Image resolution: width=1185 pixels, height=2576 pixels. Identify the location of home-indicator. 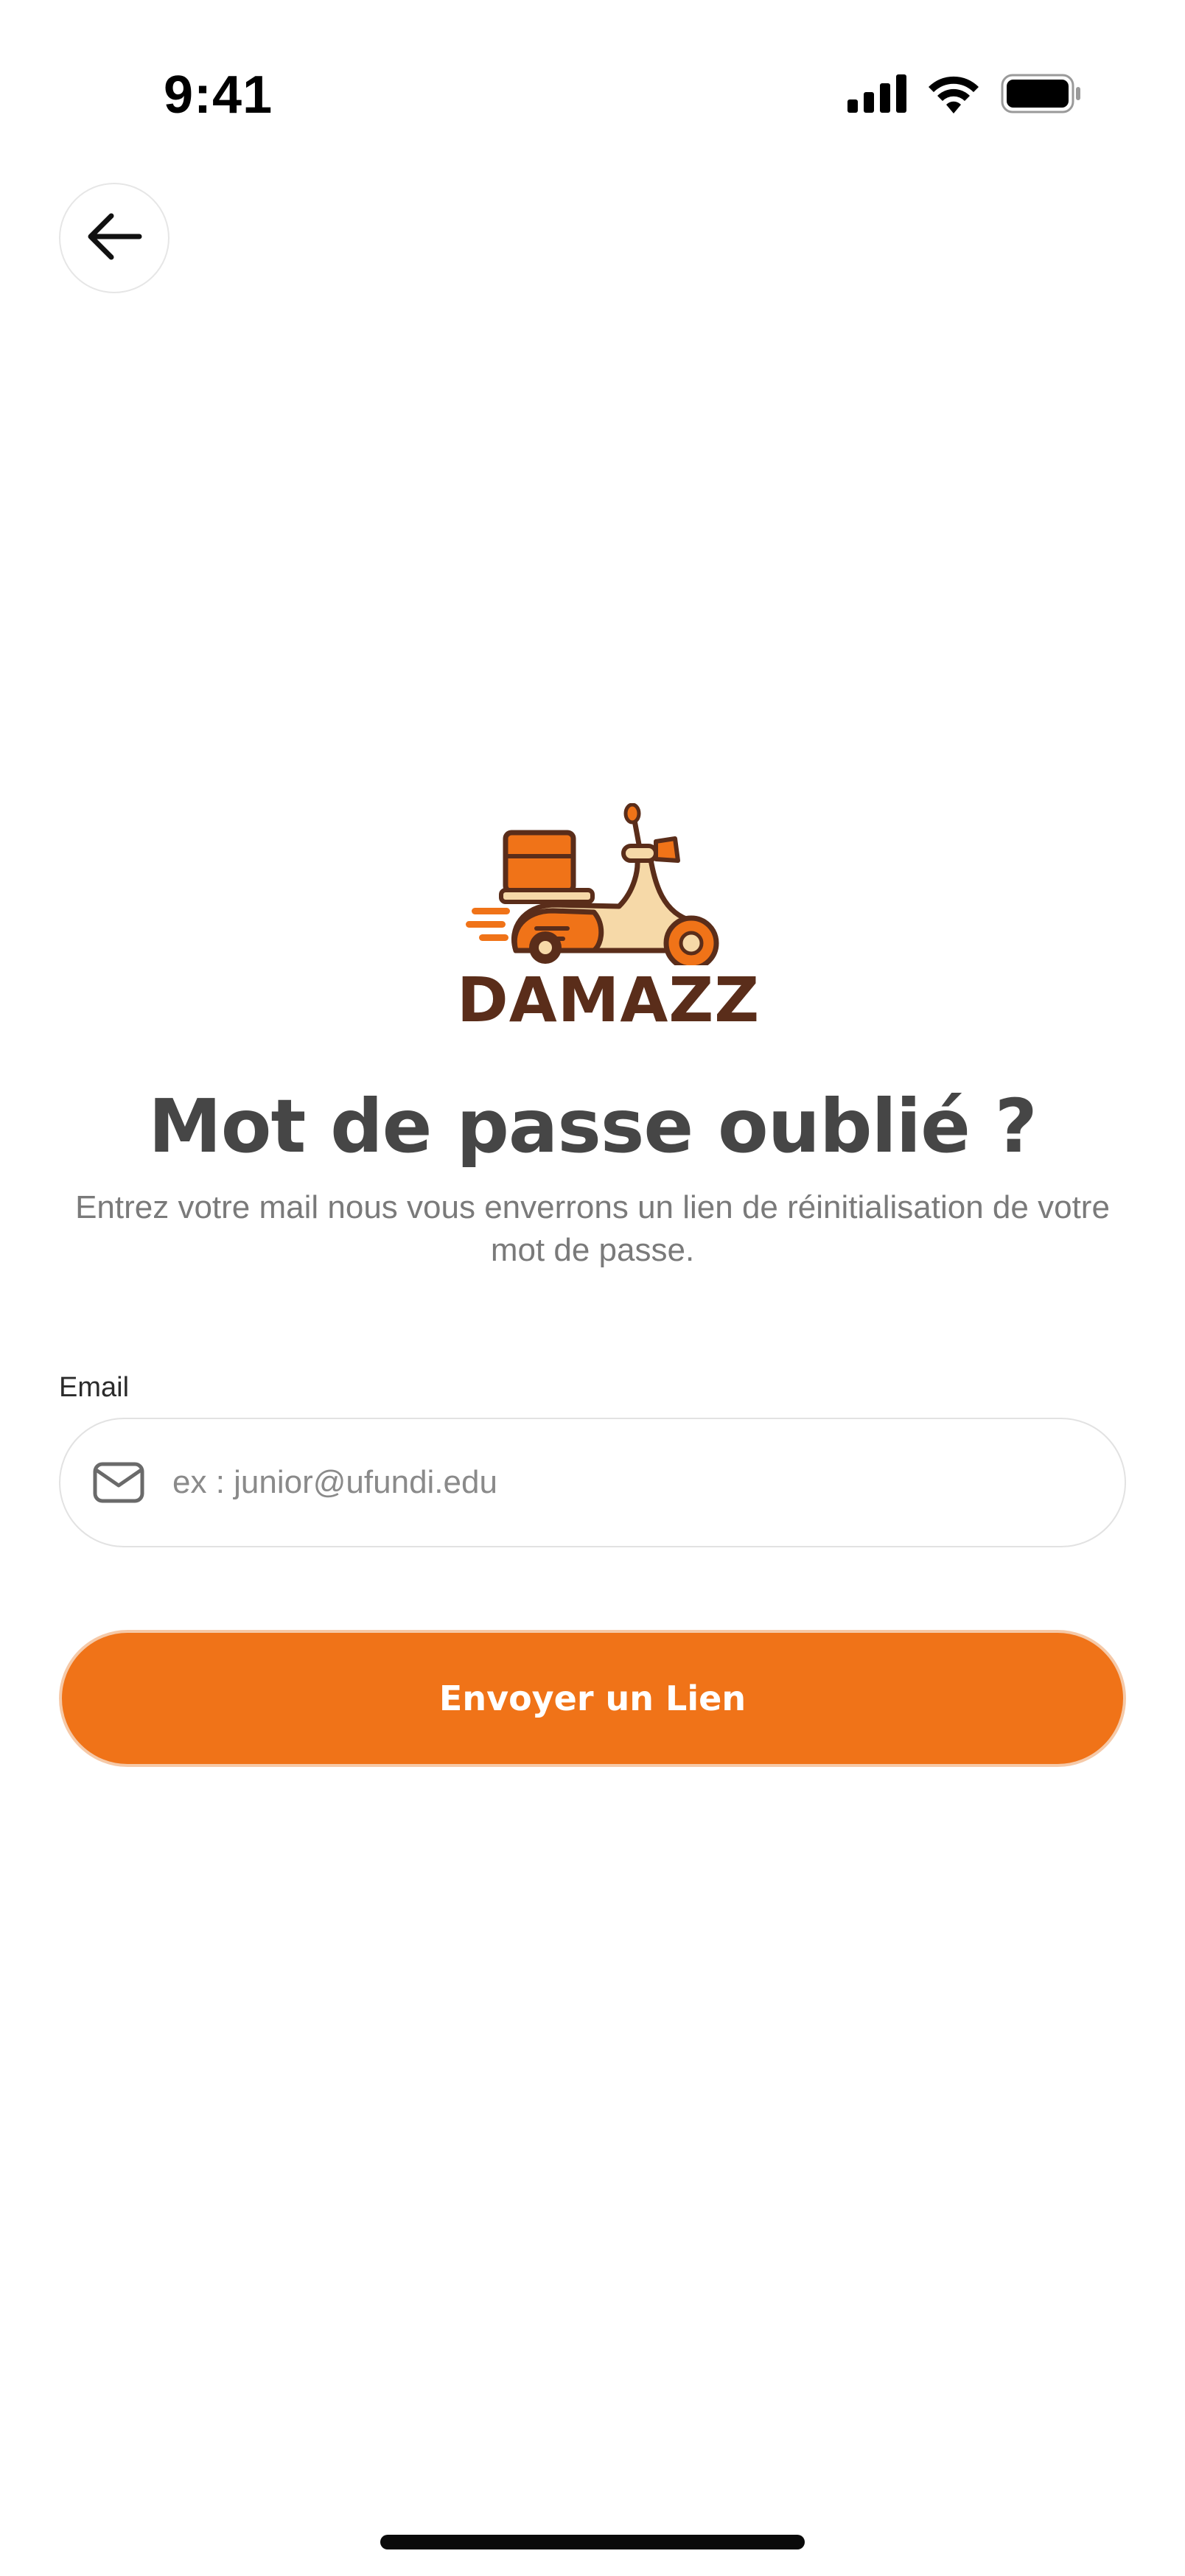
(592, 2542).